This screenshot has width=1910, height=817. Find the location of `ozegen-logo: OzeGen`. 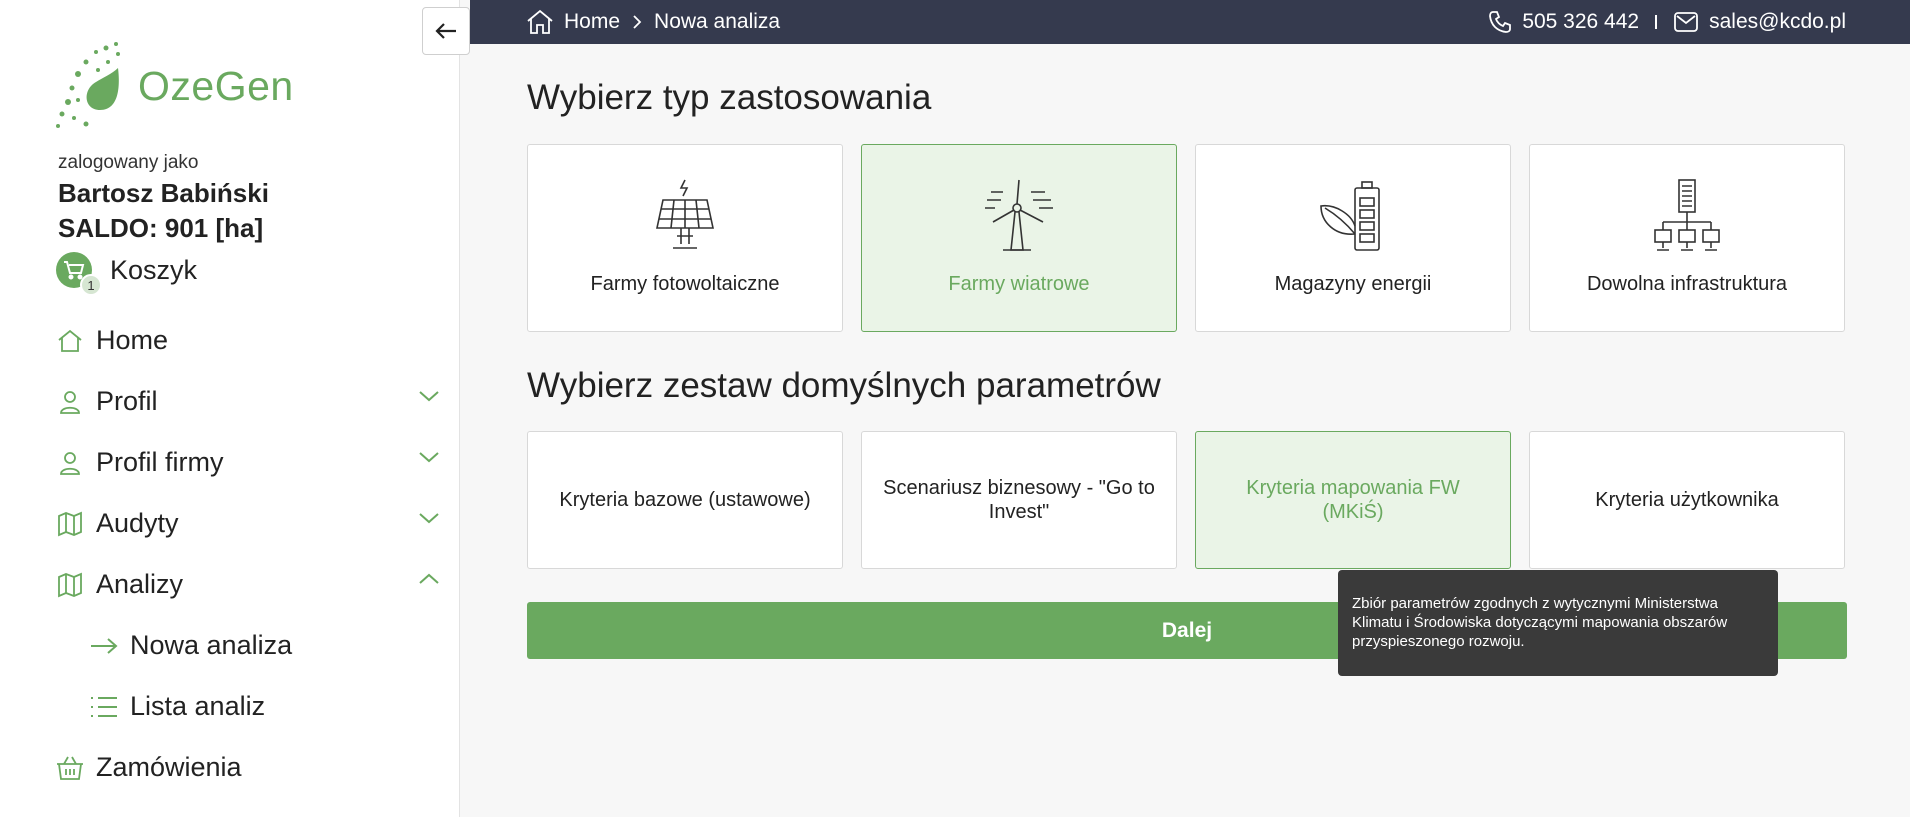

ozegen-logo: OzeGen is located at coordinates (176, 86).